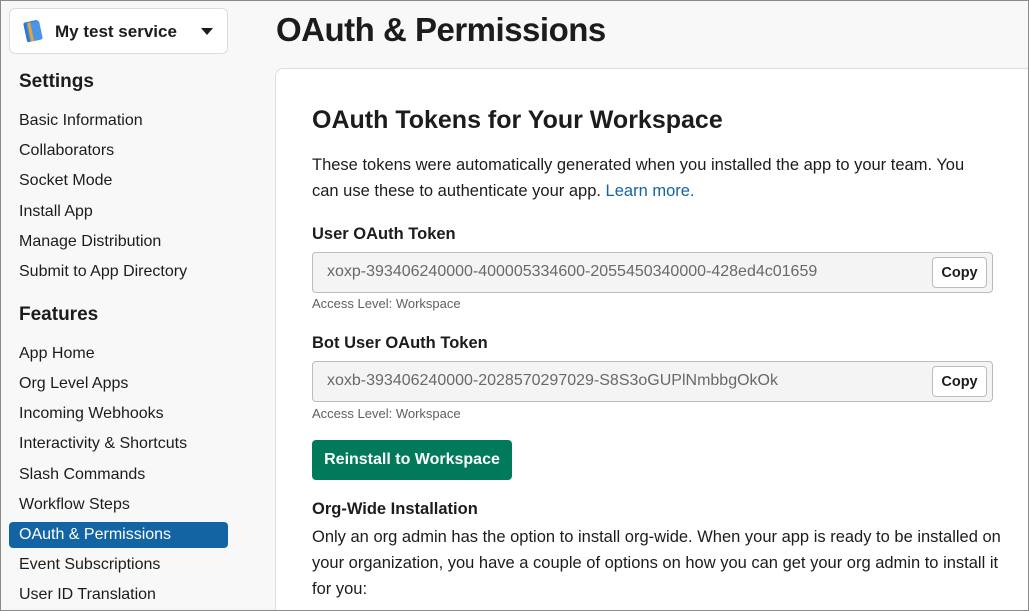  Describe the element at coordinates (386, 303) in the screenshot. I see `user-token-access-level: Access Level: Workspace` at that location.